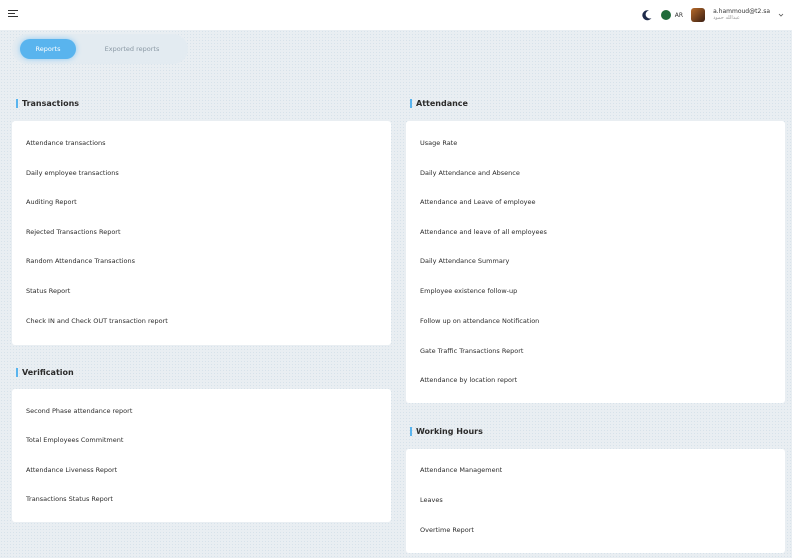  I want to click on hamburger-menu-icon, so click(13, 14).